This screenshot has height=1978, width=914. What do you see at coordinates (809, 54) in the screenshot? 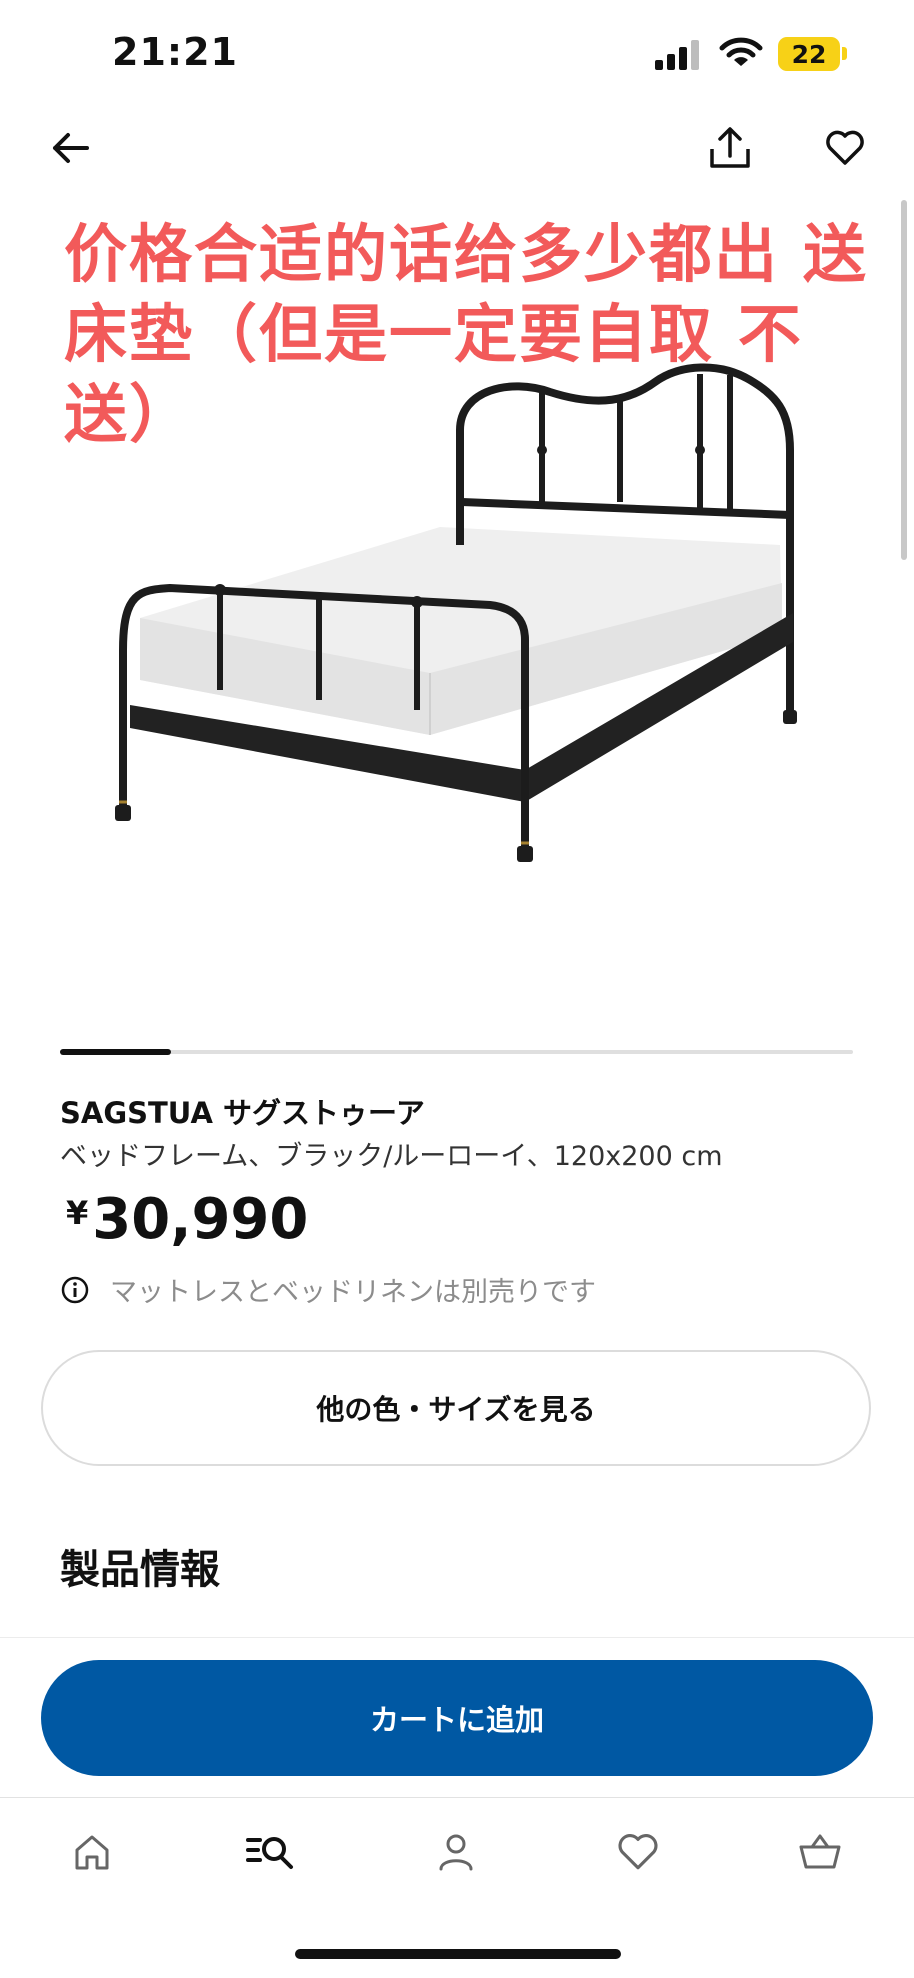
I see `battery-indicator: 22` at bounding box center [809, 54].